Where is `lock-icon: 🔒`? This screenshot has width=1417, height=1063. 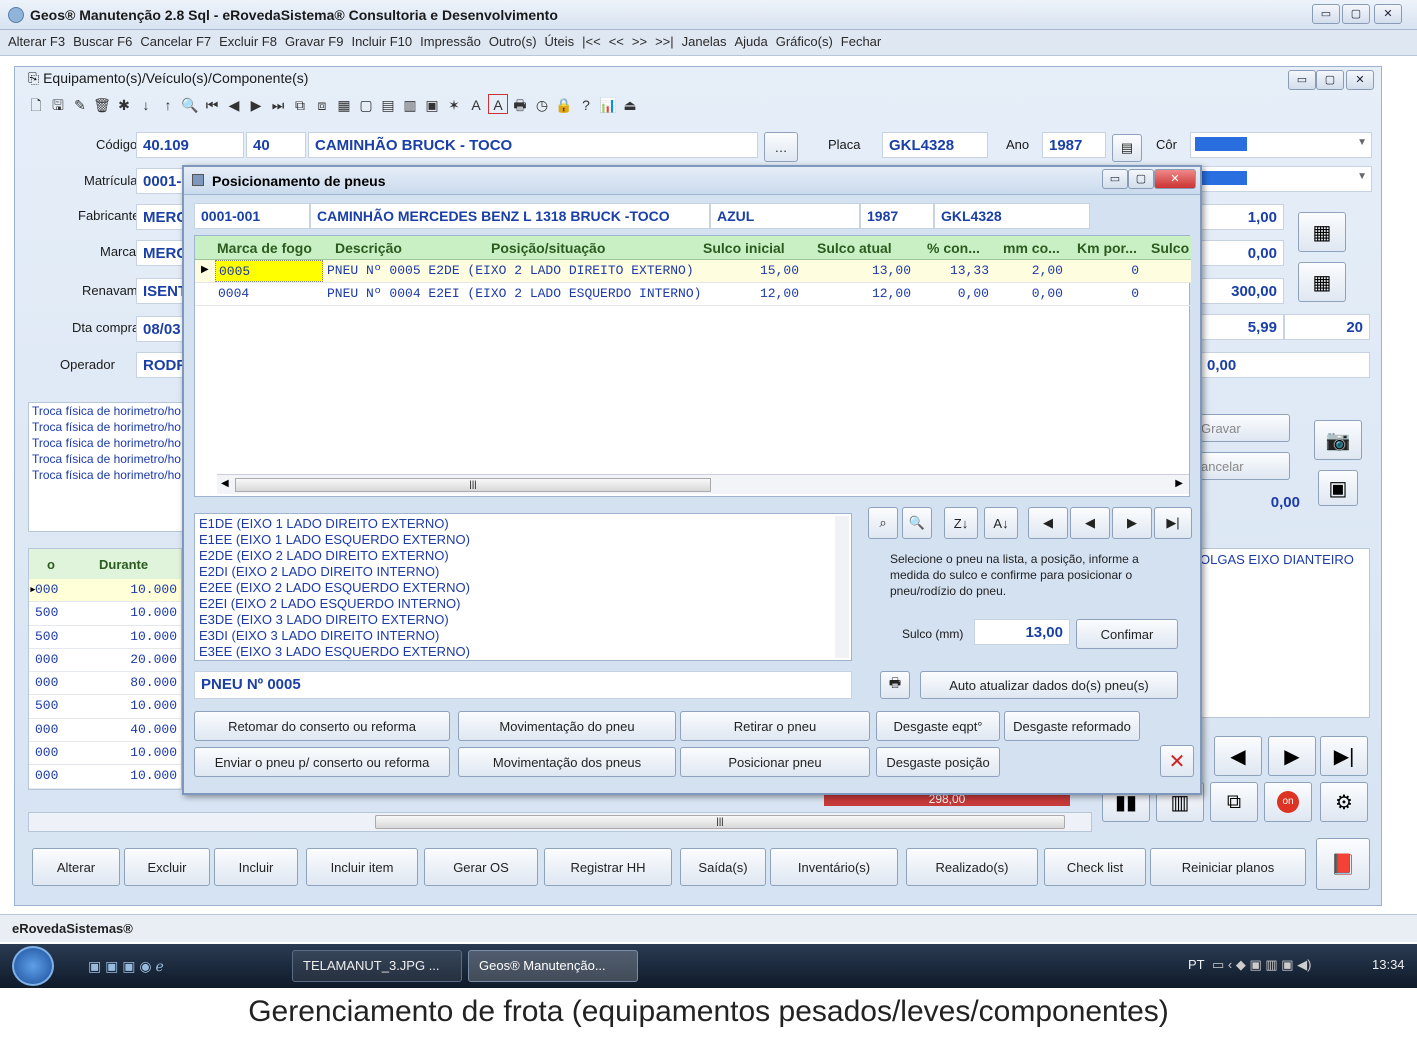
lock-icon: 🔒 is located at coordinates (564, 105).